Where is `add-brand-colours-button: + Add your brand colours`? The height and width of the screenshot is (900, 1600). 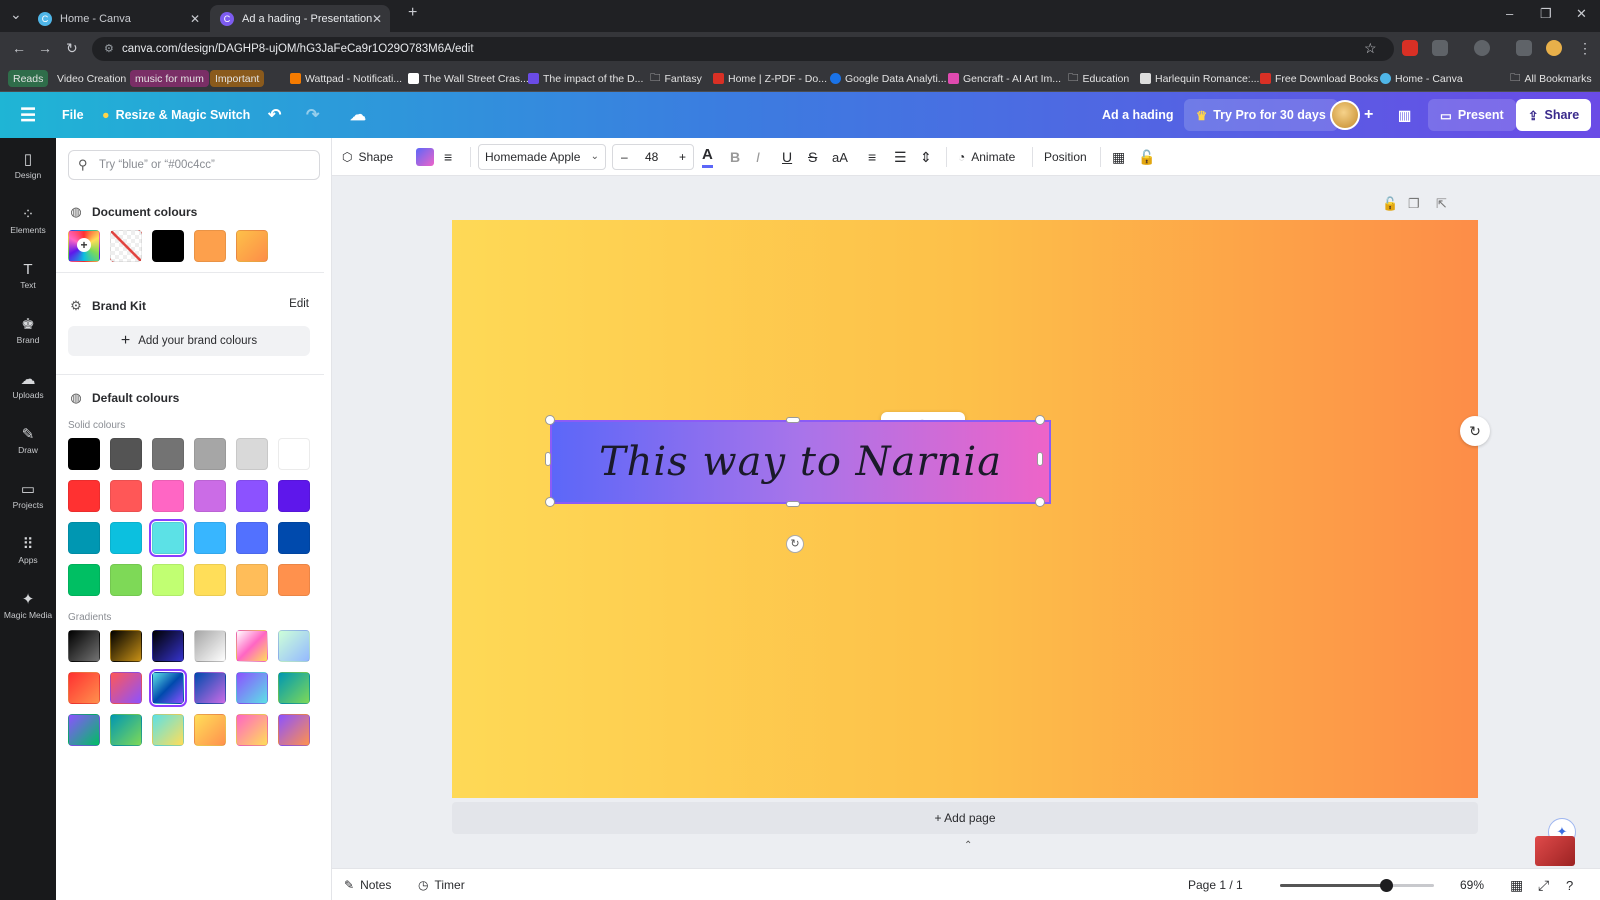
add-brand-colours-button: + Add your brand colours is located at coordinates (189, 341).